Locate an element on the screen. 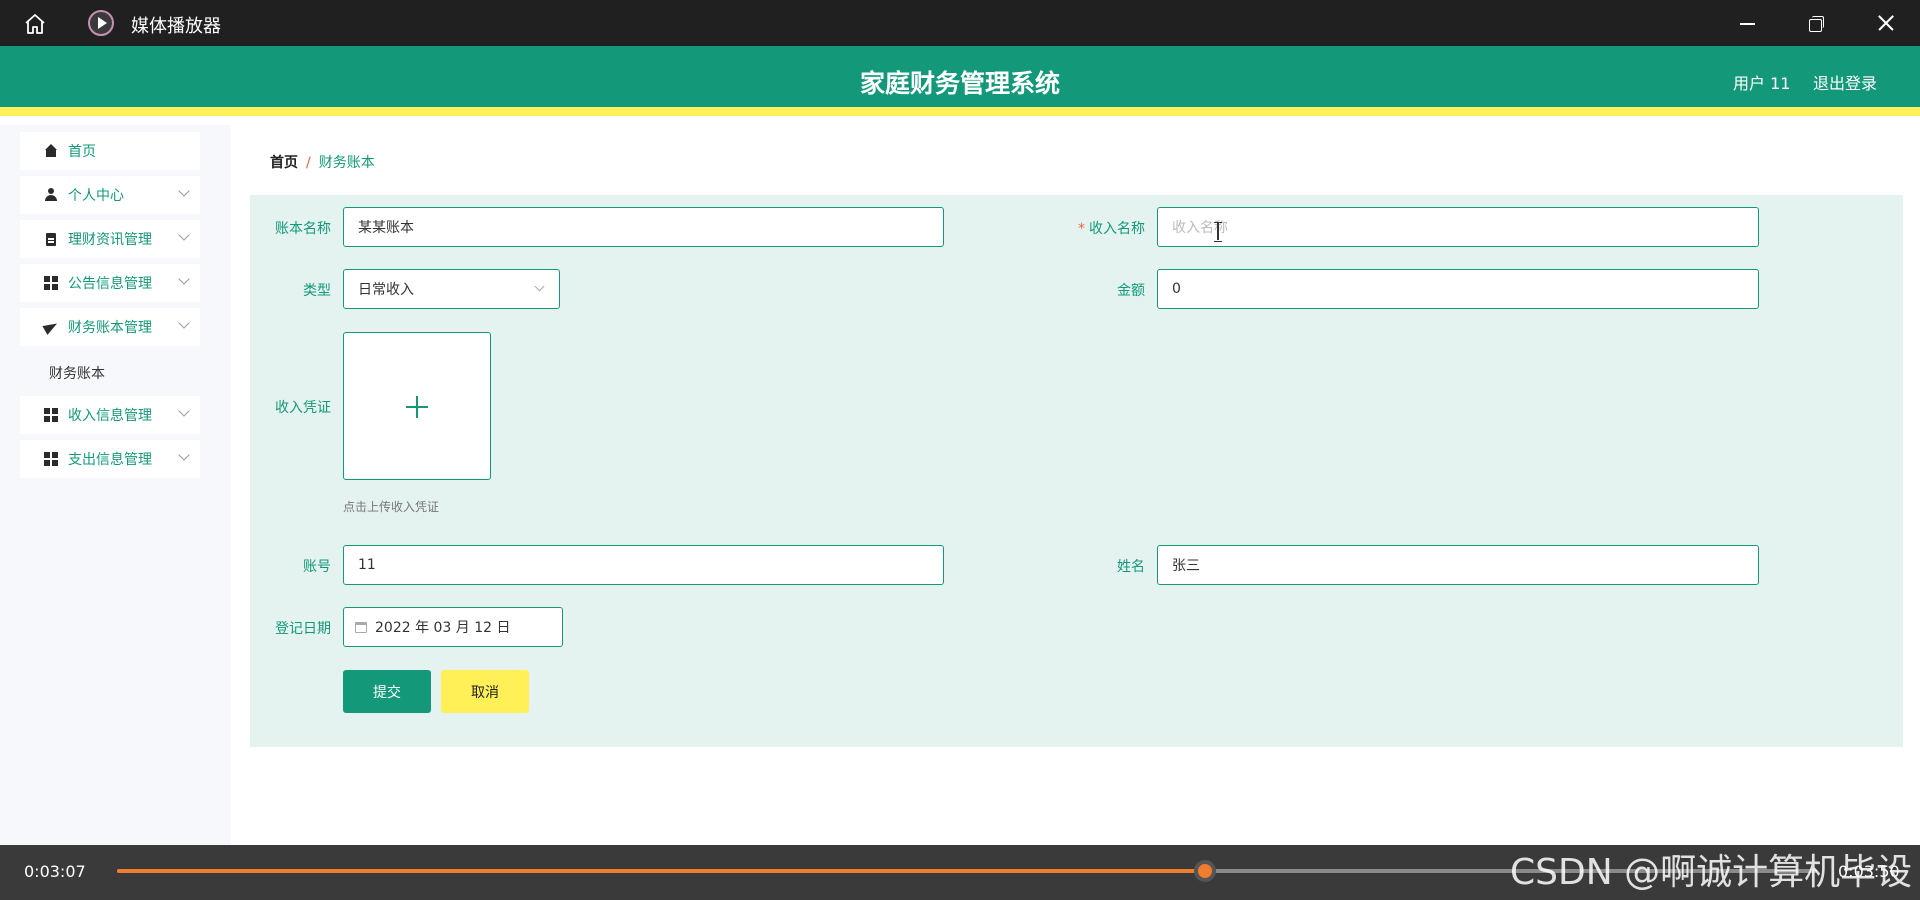 Image resolution: width=1920 pixels, height=900 pixels. sidebar-item-label: 财务账本管理 is located at coordinates (110, 328).